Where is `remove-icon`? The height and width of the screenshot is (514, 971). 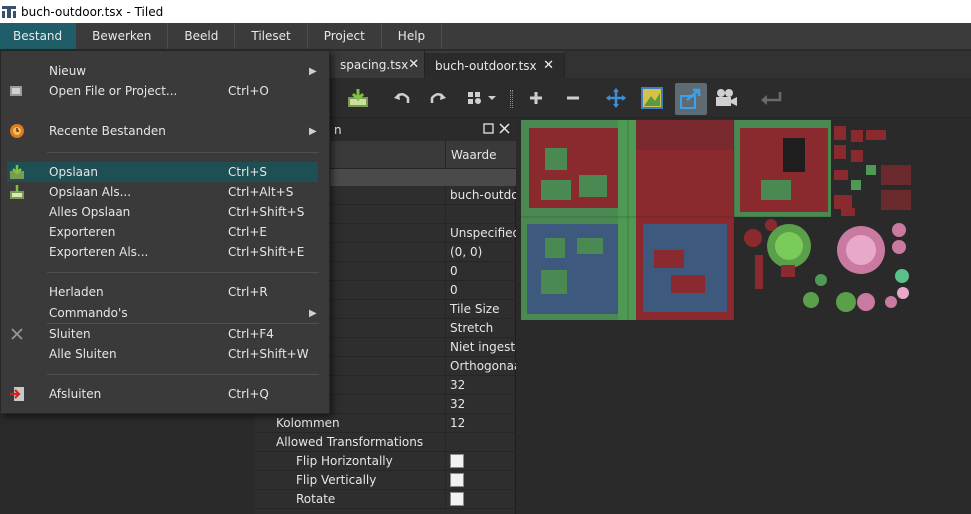
remove-icon is located at coordinates (573, 98).